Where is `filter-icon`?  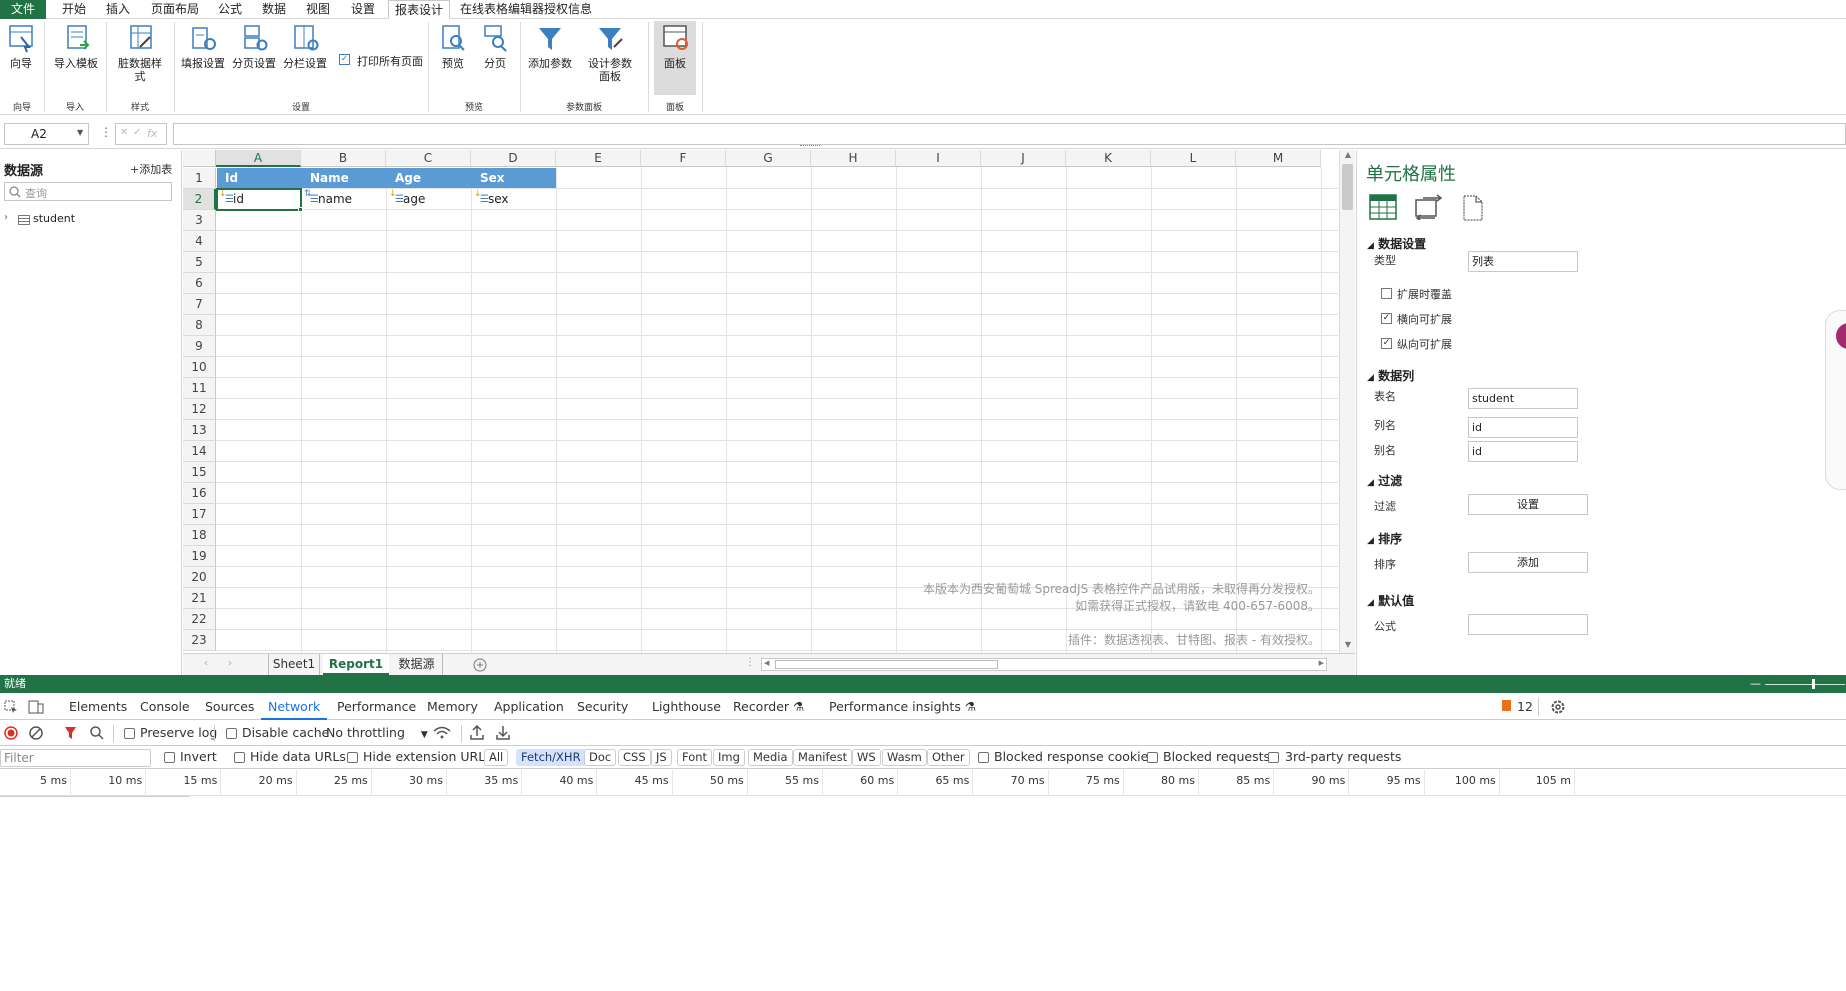
filter-icon is located at coordinates (70, 733).